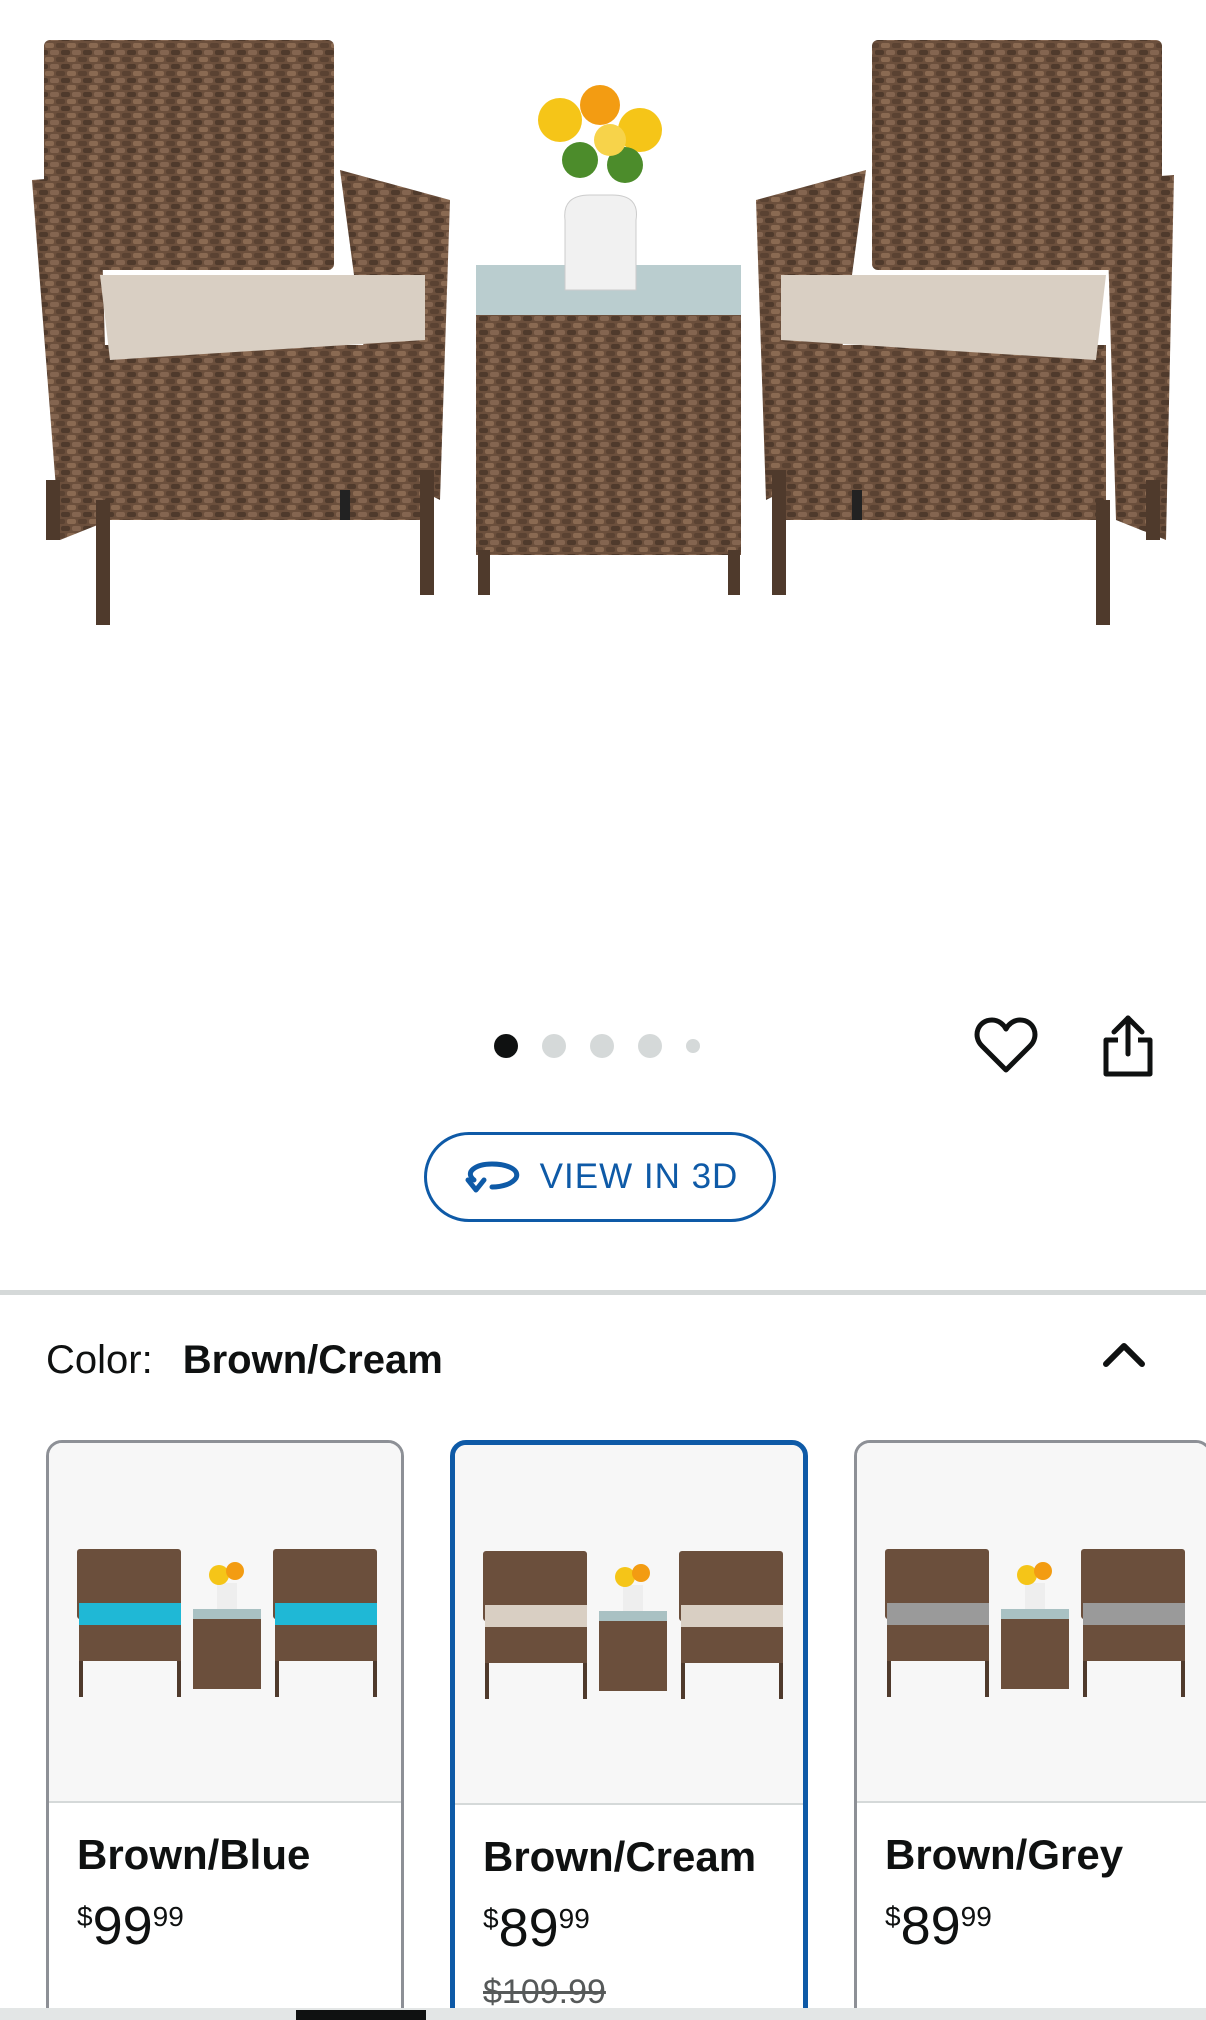  I want to click on list-price: $109.99, so click(544, 1992).